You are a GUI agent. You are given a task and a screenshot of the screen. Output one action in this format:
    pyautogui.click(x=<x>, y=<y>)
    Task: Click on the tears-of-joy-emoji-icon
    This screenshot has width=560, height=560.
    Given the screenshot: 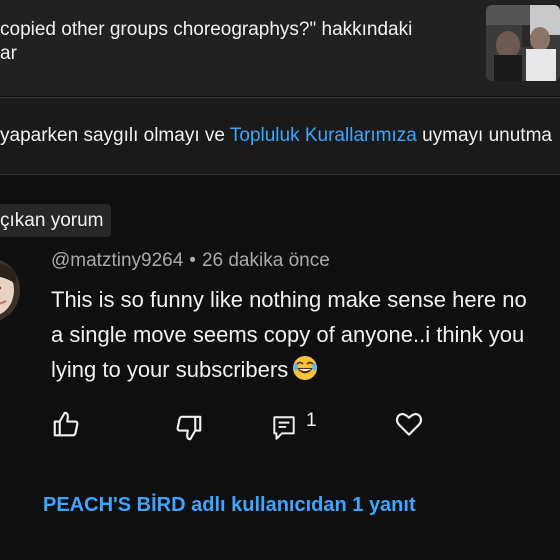 What is the action you would take?
    pyautogui.click(x=305, y=373)
    